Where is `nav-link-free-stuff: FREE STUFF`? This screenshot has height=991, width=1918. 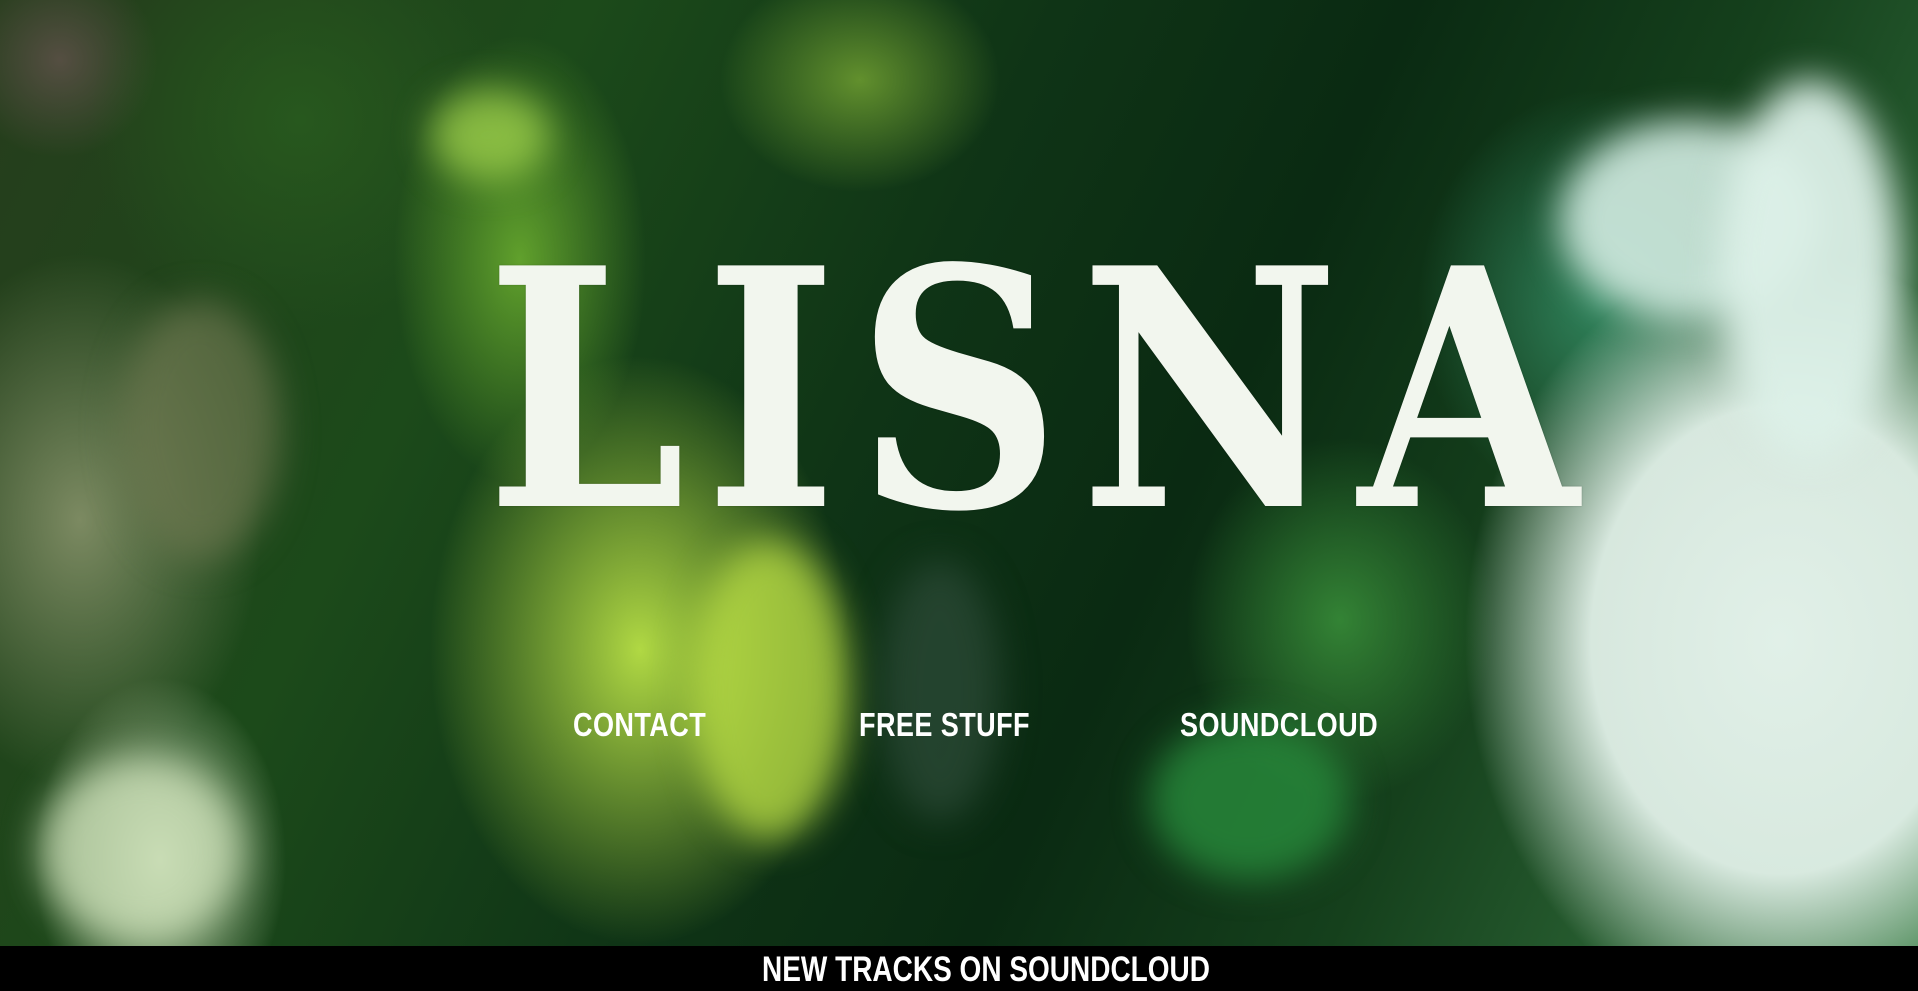
nav-link-free-stuff: FREE STUFF is located at coordinates (944, 725).